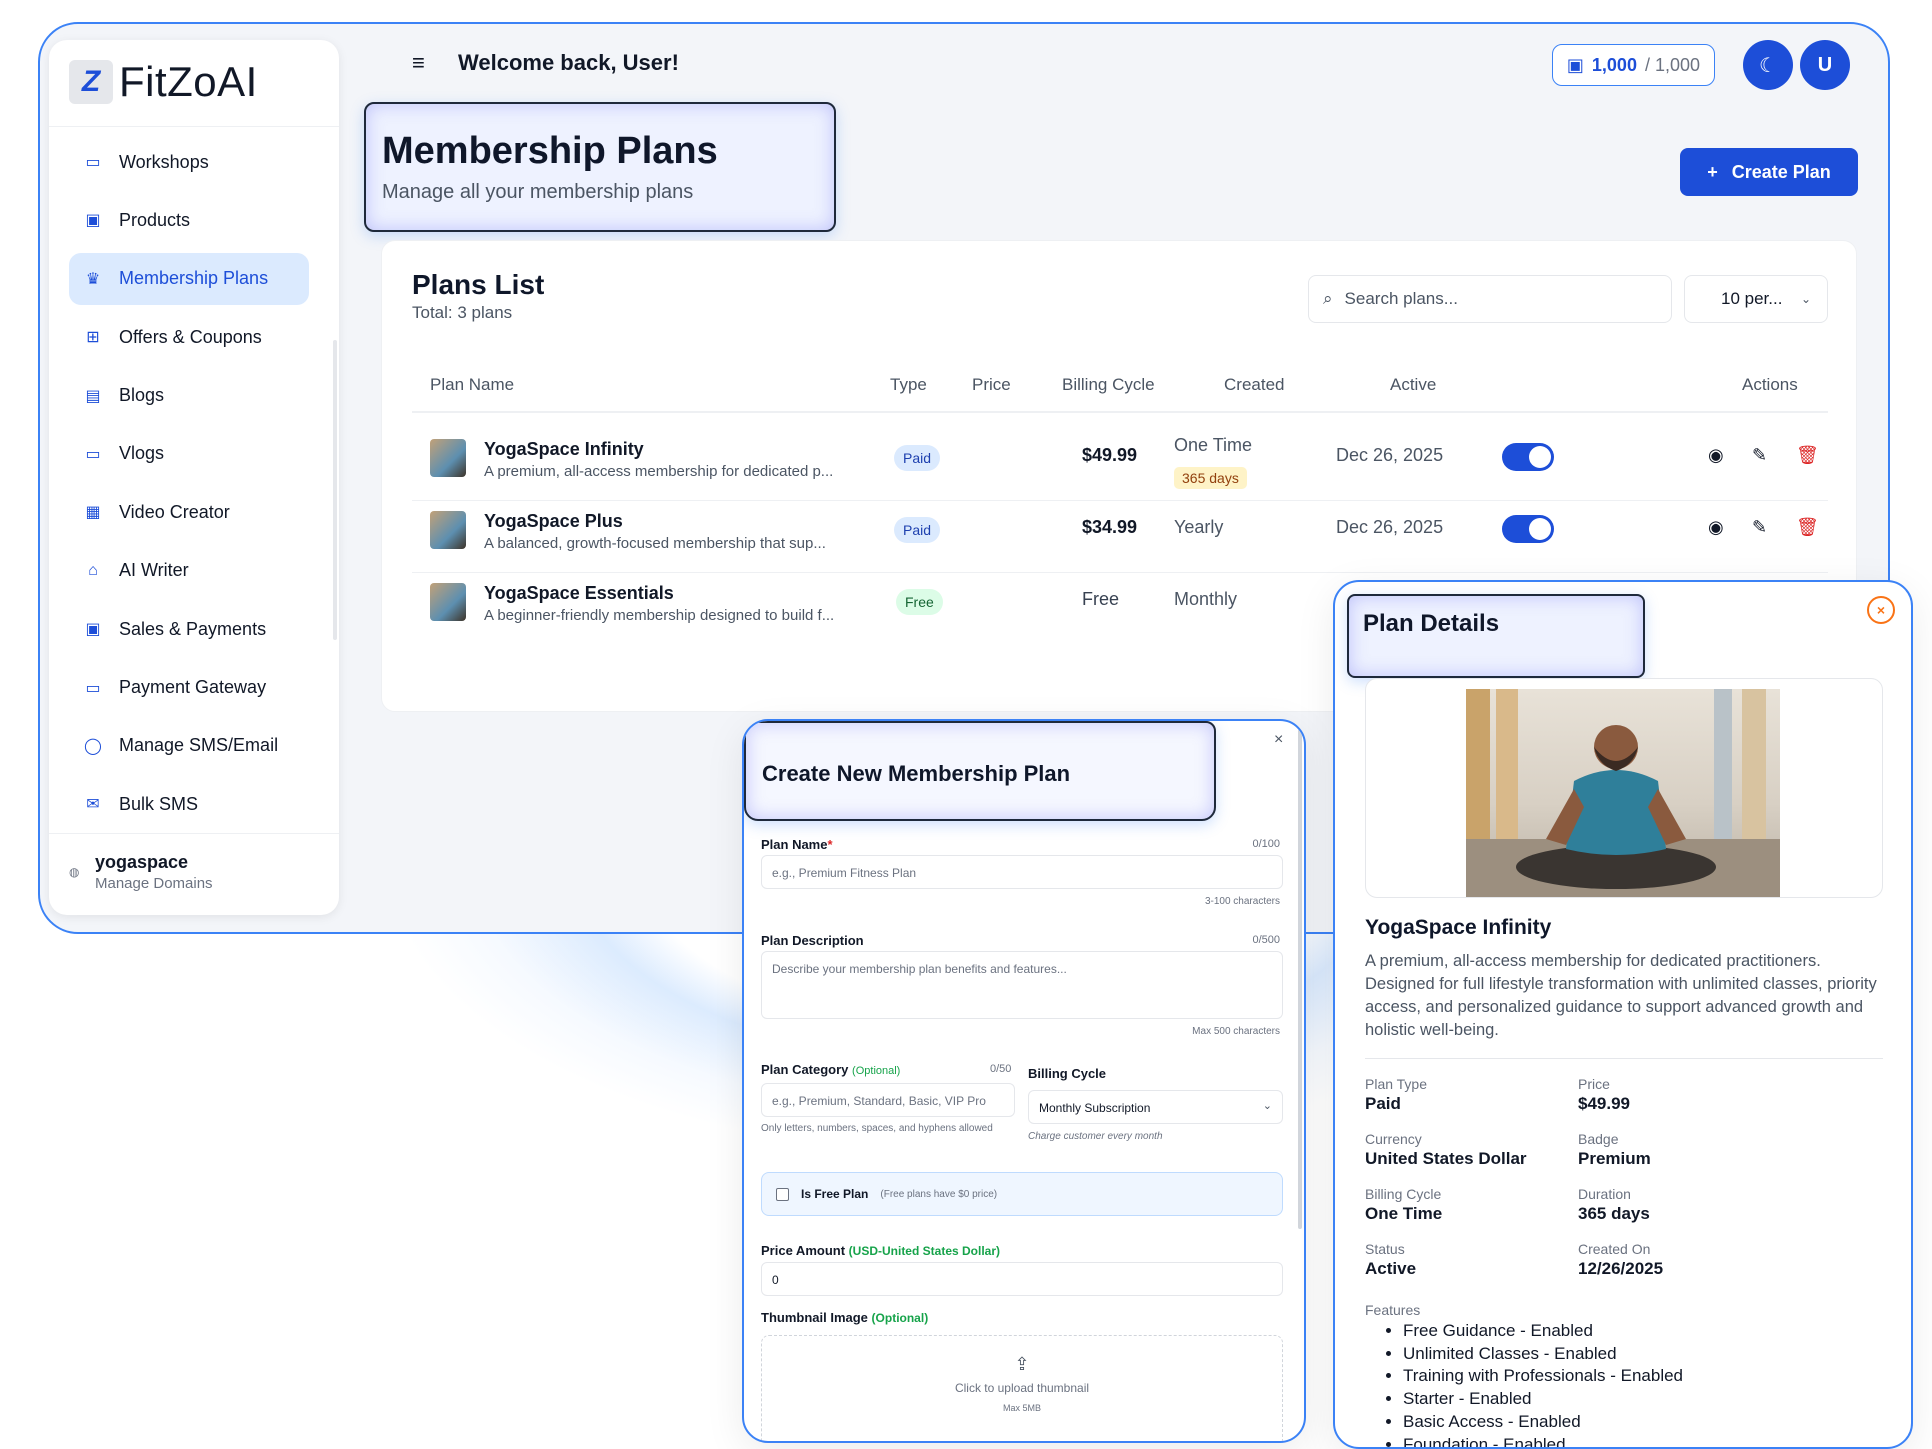 The width and height of the screenshot is (1932, 1449). What do you see at coordinates (462, 312) in the screenshot?
I see `plans-total: Total: 3 plans` at bounding box center [462, 312].